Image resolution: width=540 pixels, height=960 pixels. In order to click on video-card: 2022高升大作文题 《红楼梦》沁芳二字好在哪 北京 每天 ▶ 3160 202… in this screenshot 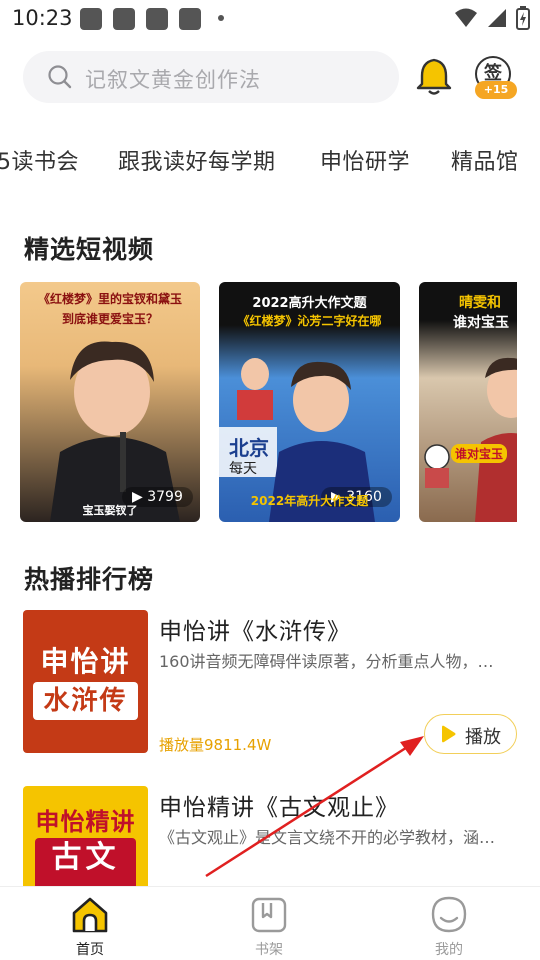, I will do `click(309, 402)`.